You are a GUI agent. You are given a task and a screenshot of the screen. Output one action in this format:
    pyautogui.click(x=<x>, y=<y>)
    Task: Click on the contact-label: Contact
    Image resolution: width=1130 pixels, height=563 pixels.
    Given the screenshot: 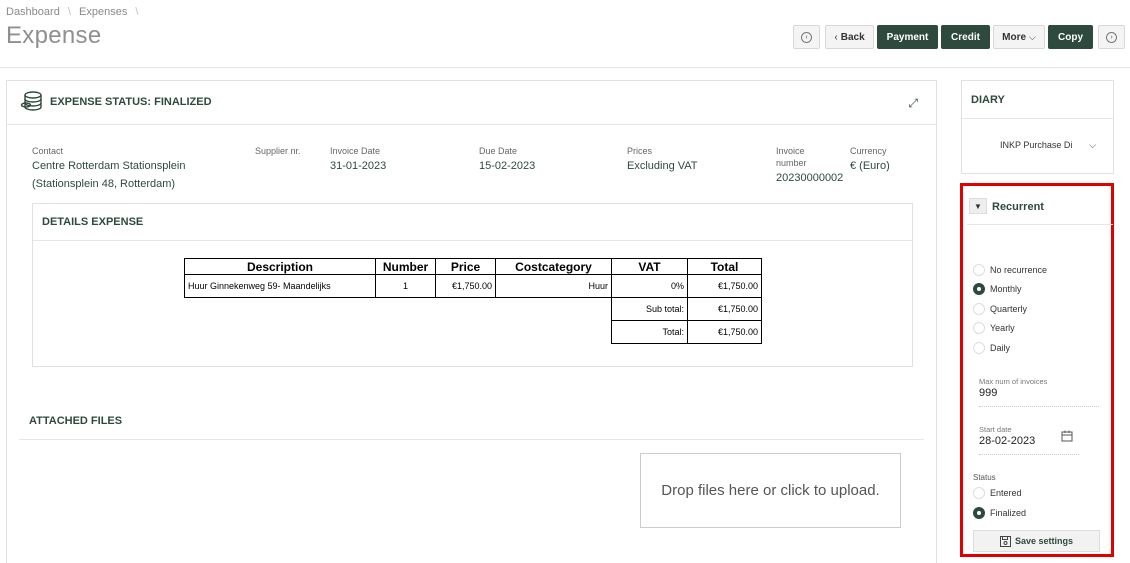 What is the action you would take?
    pyautogui.click(x=48, y=151)
    